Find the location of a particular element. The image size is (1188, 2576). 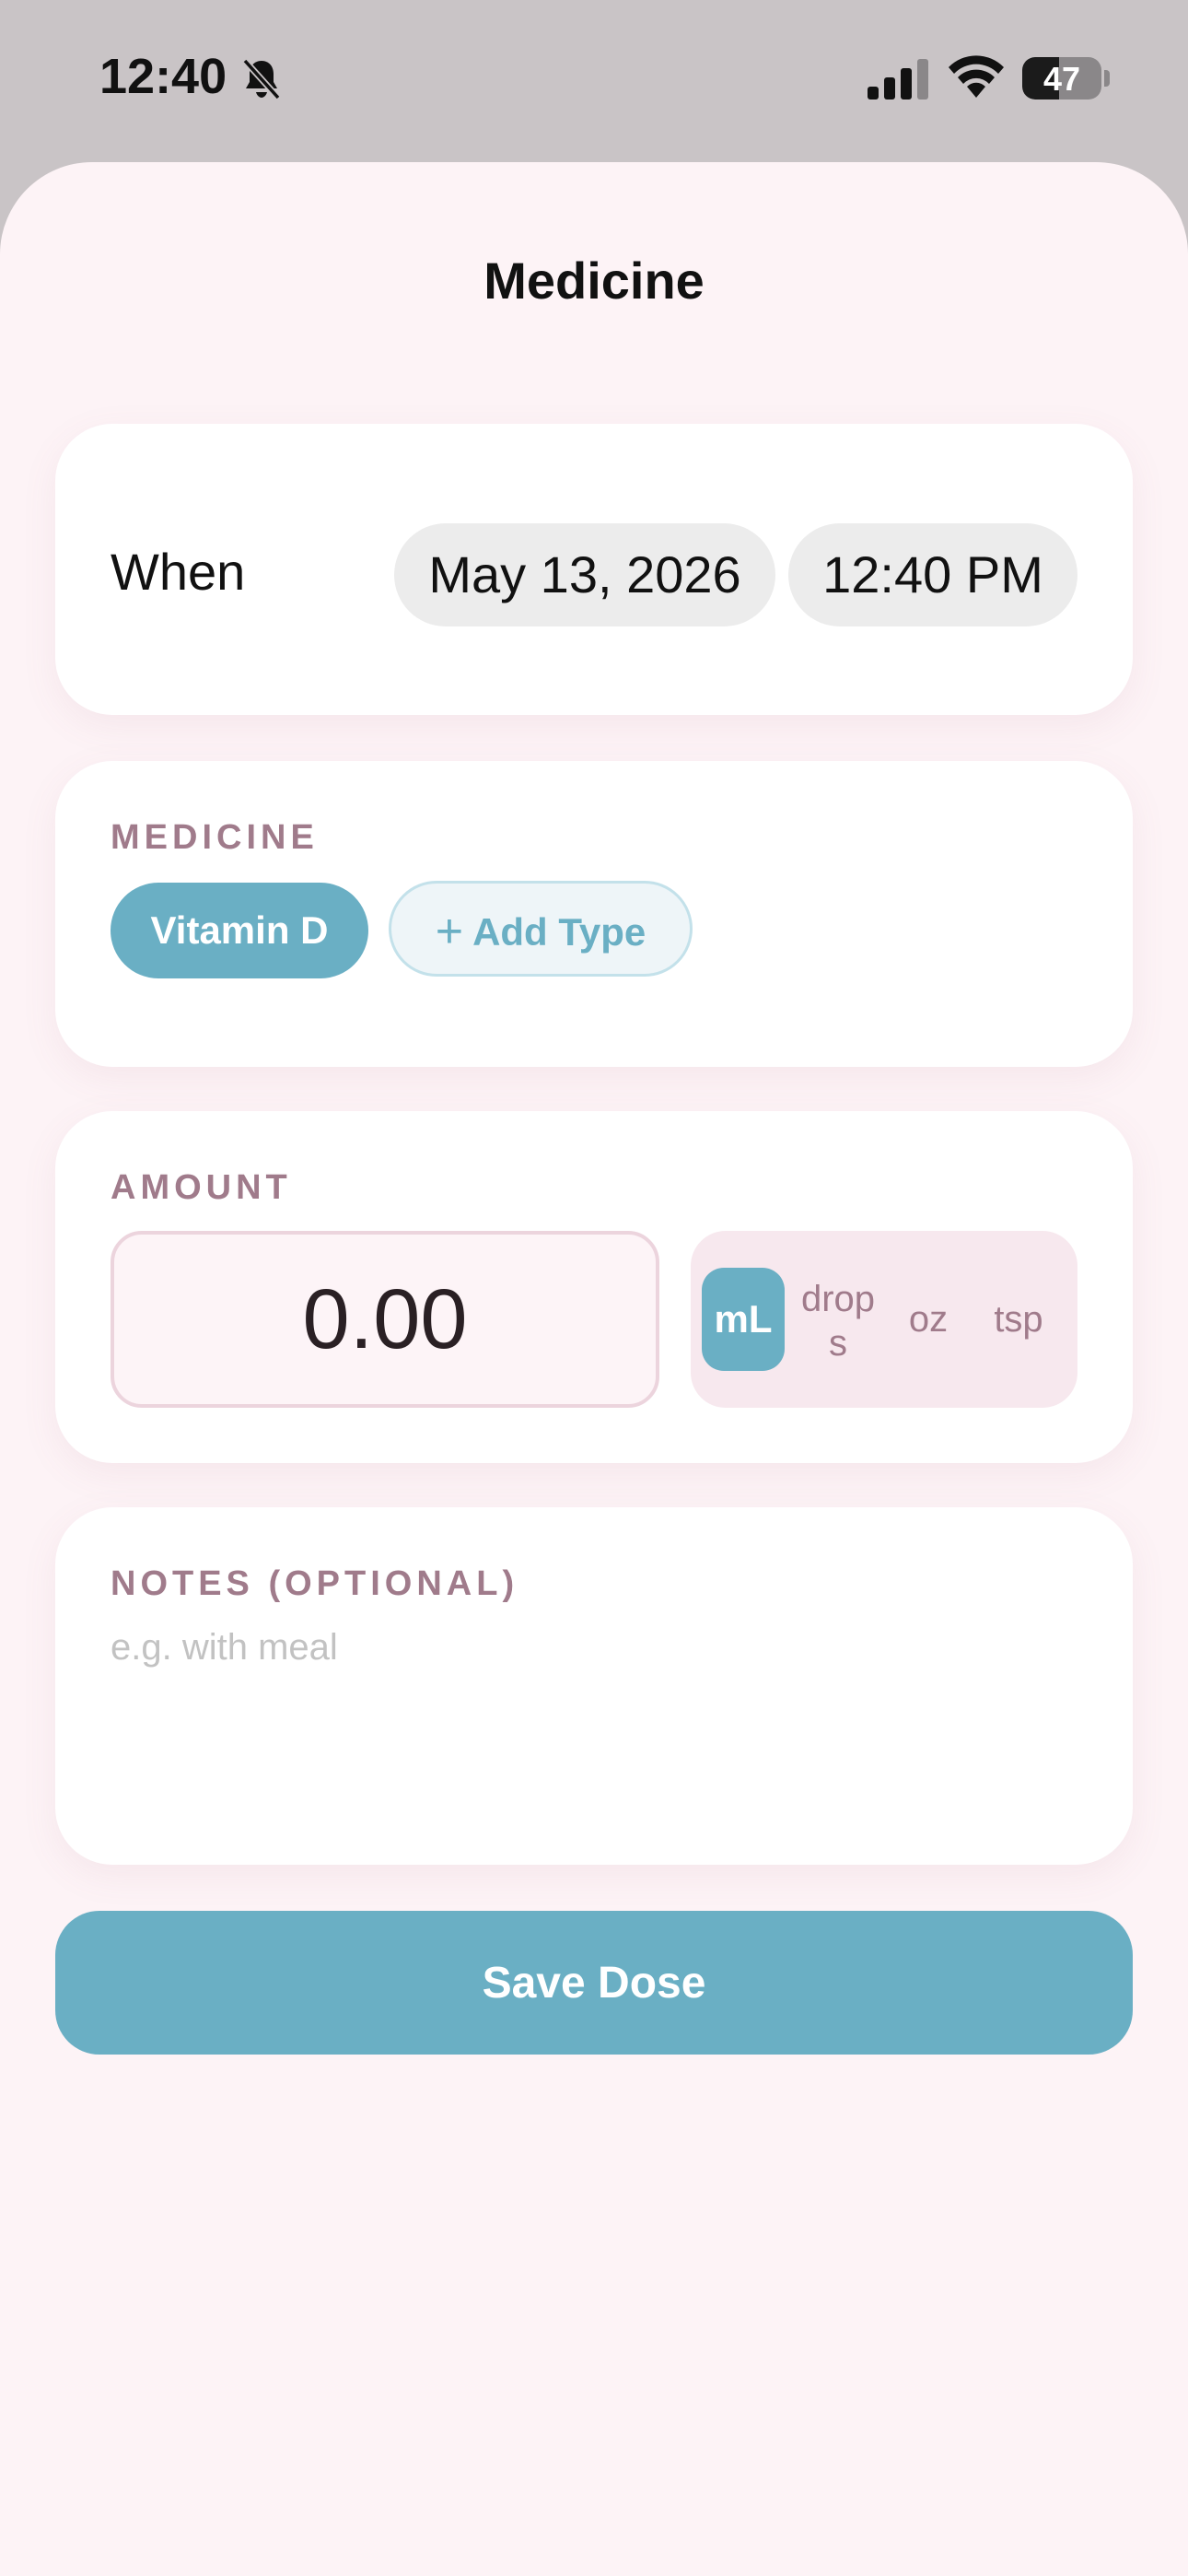

save-dose-button: Save Dose is located at coordinates (594, 1983).